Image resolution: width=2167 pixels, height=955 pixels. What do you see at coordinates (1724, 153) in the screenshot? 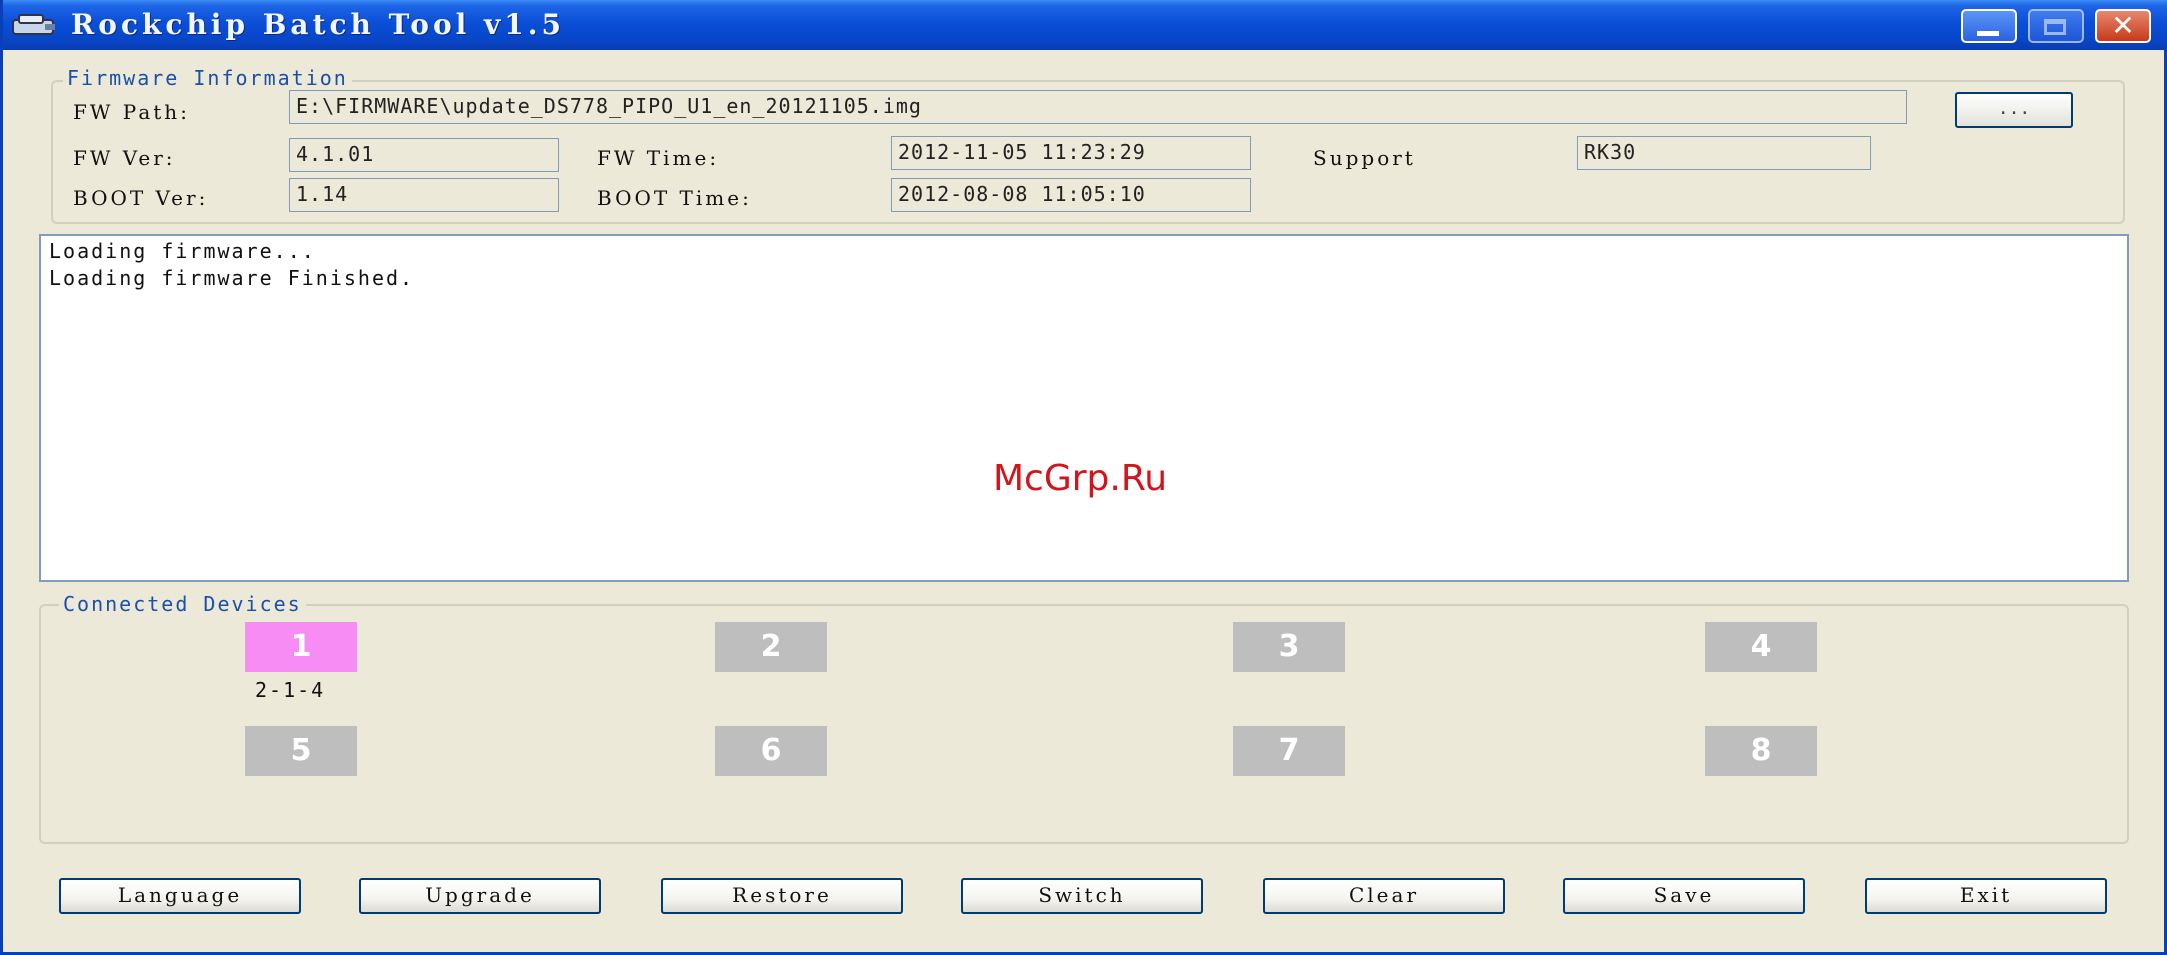
I see `support-field: RK30` at bounding box center [1724, 153].